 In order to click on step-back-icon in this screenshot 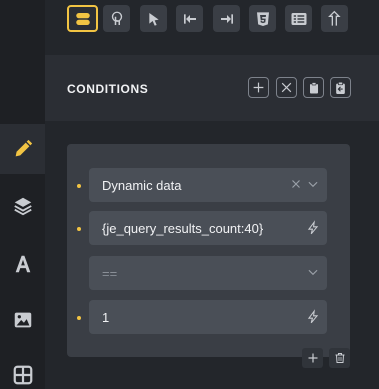, I will do `click(189, 18)`.